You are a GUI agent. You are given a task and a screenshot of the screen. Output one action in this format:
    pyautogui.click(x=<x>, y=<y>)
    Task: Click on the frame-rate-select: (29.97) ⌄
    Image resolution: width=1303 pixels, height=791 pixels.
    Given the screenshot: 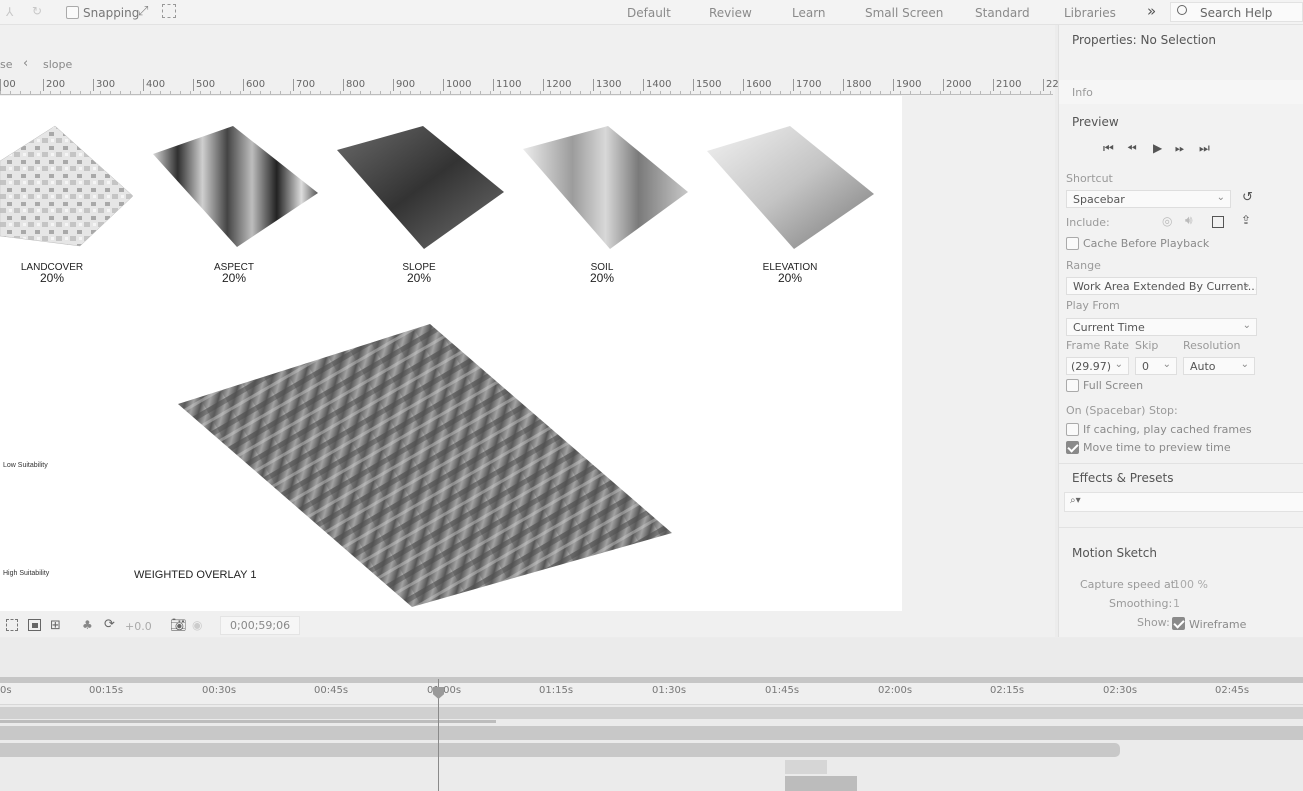 What is the action you would take?
    pyautogui.click(x=1097, y=366)
    